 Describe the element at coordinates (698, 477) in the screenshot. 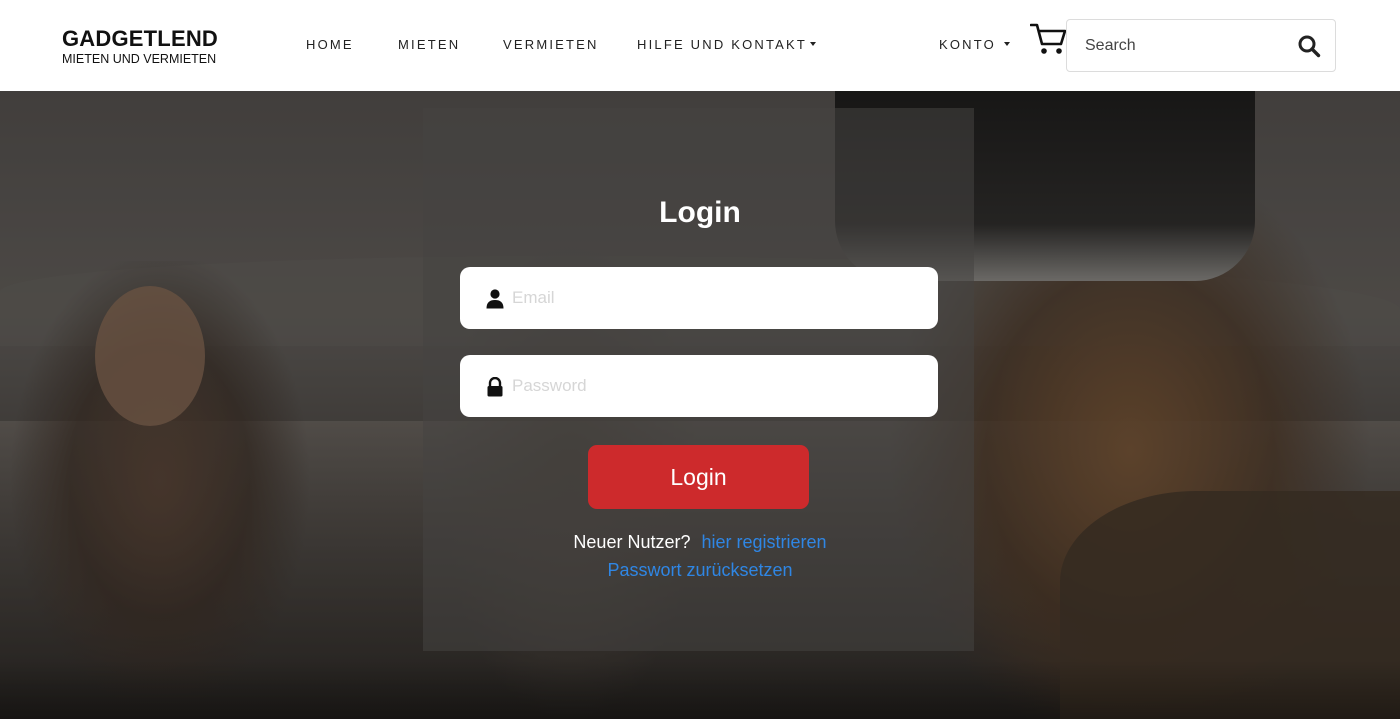

I see `login-button: Login` at that location.